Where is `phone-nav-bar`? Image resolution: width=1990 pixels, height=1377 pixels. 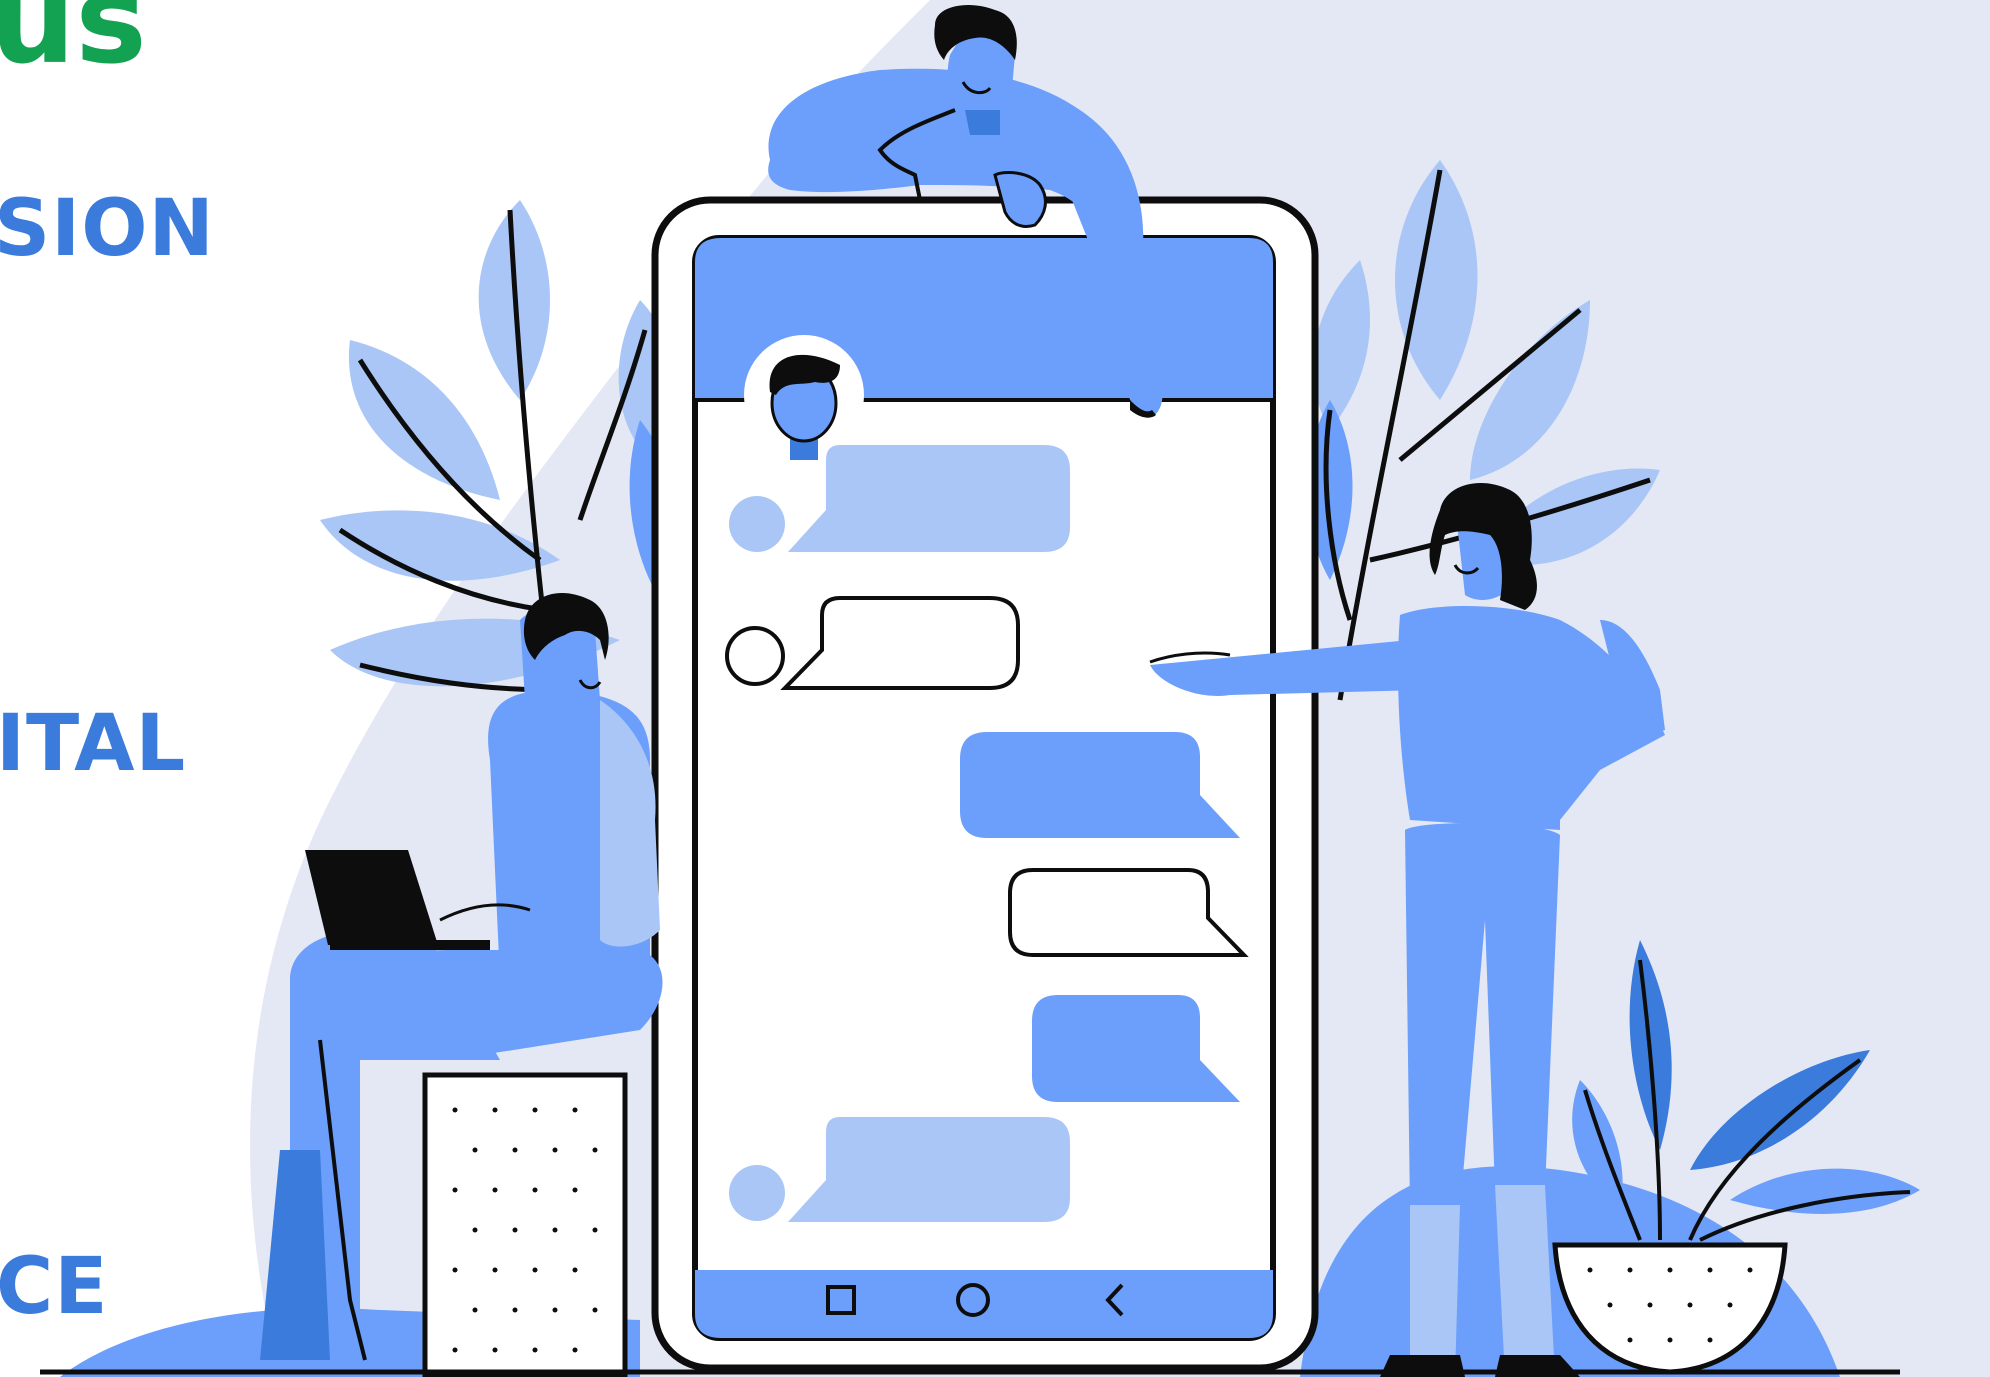 phone-nav-bar is located at coordinates (984, 1304).